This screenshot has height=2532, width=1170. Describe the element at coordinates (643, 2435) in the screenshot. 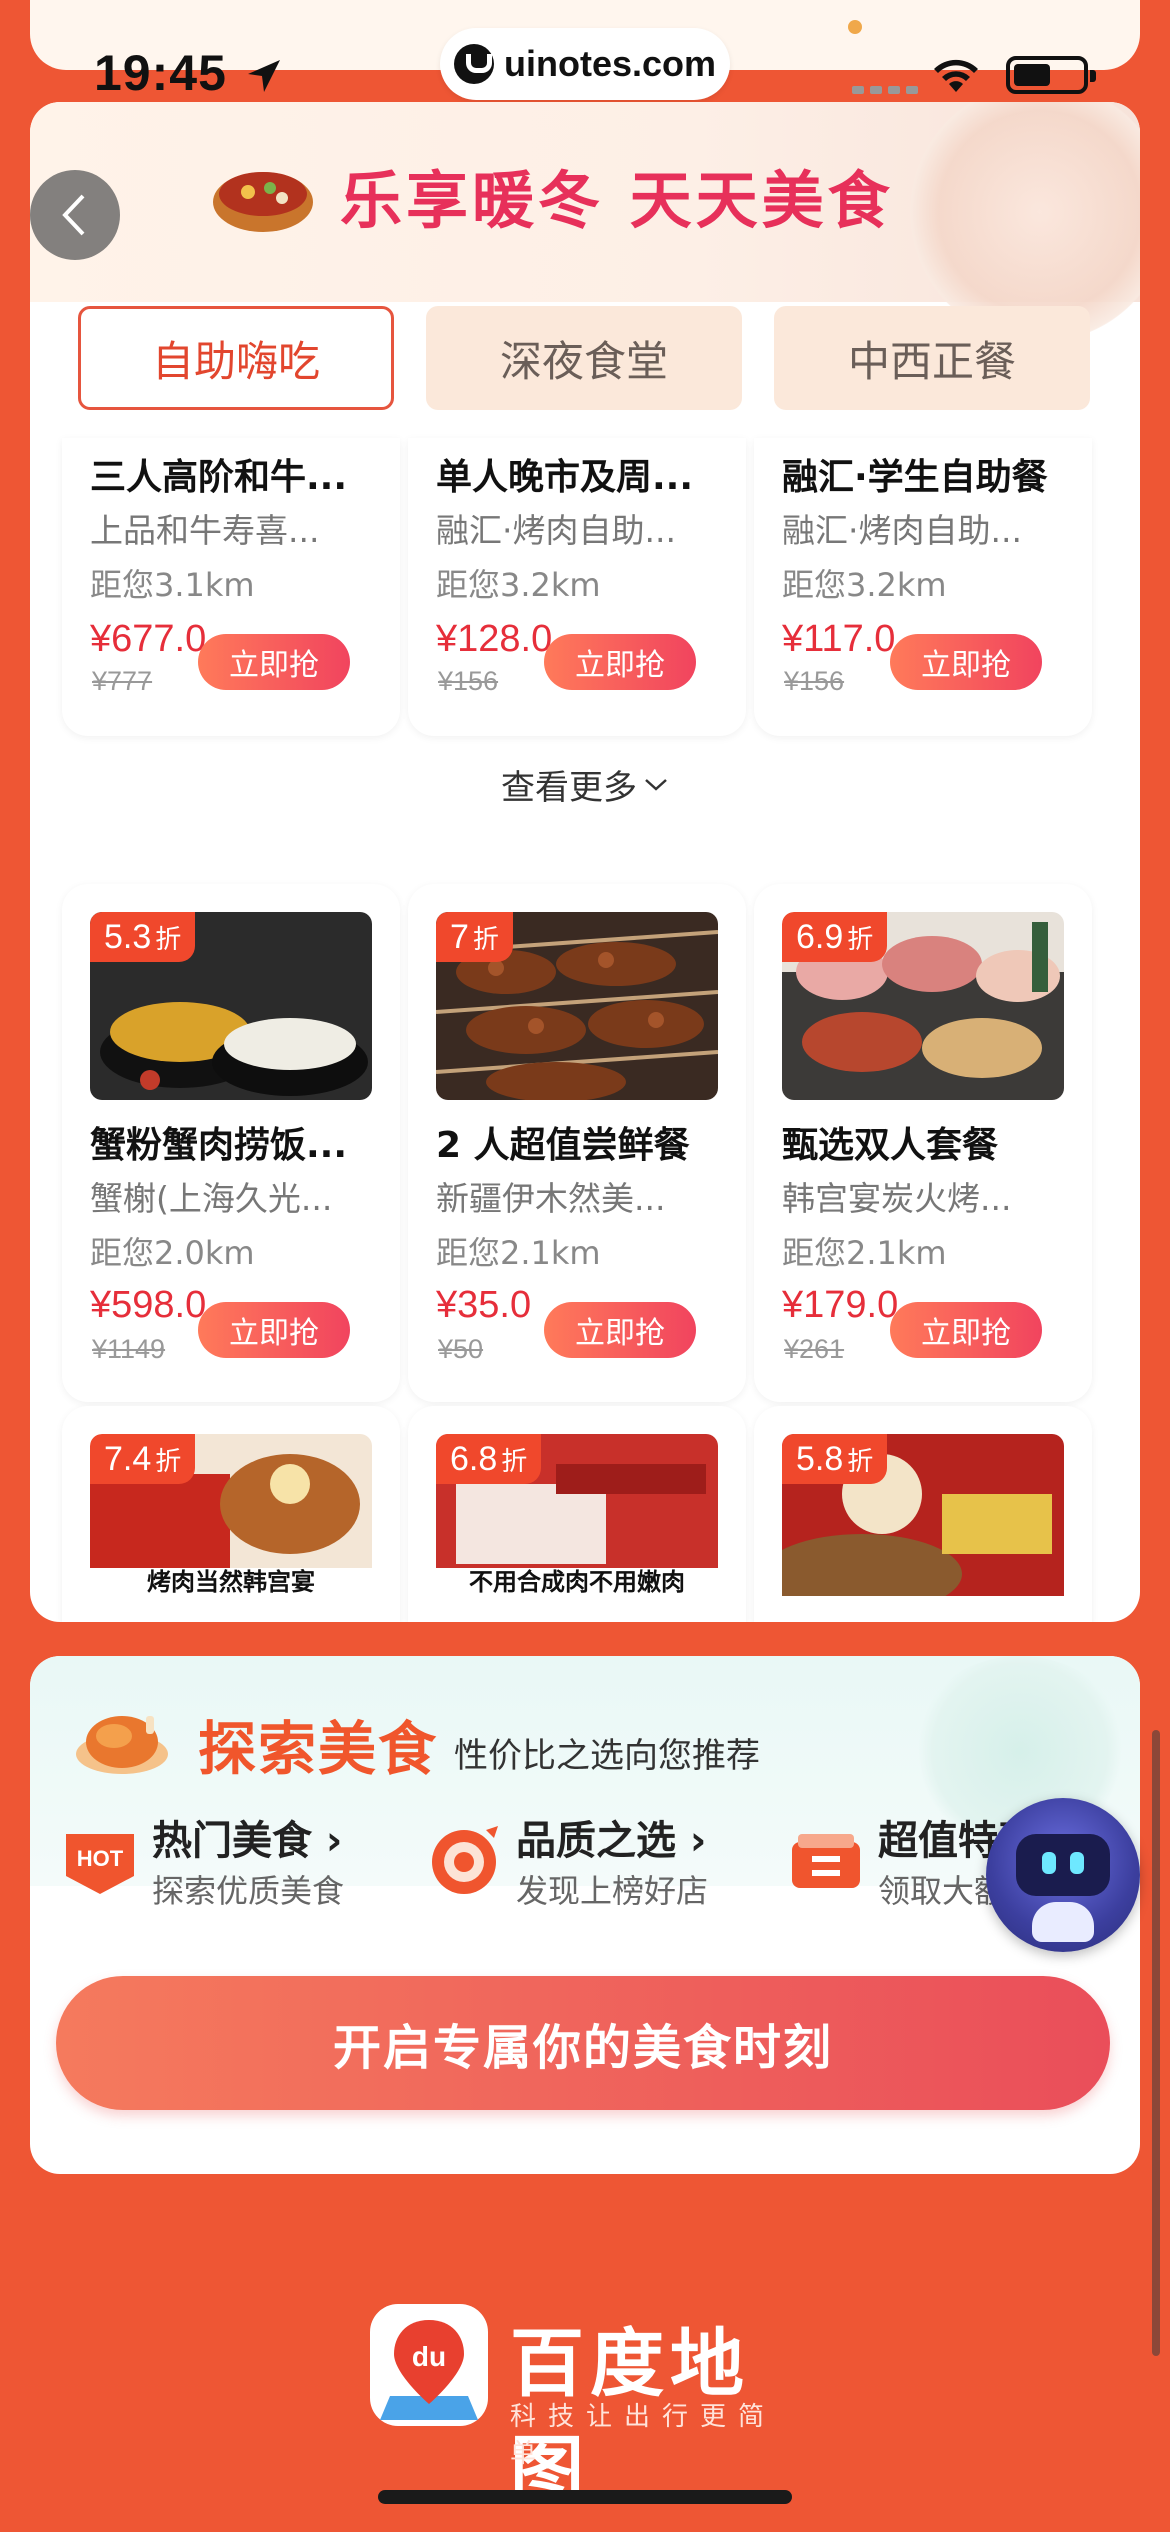

I see `logo-slogan: 科技让出行更简单` at that location.